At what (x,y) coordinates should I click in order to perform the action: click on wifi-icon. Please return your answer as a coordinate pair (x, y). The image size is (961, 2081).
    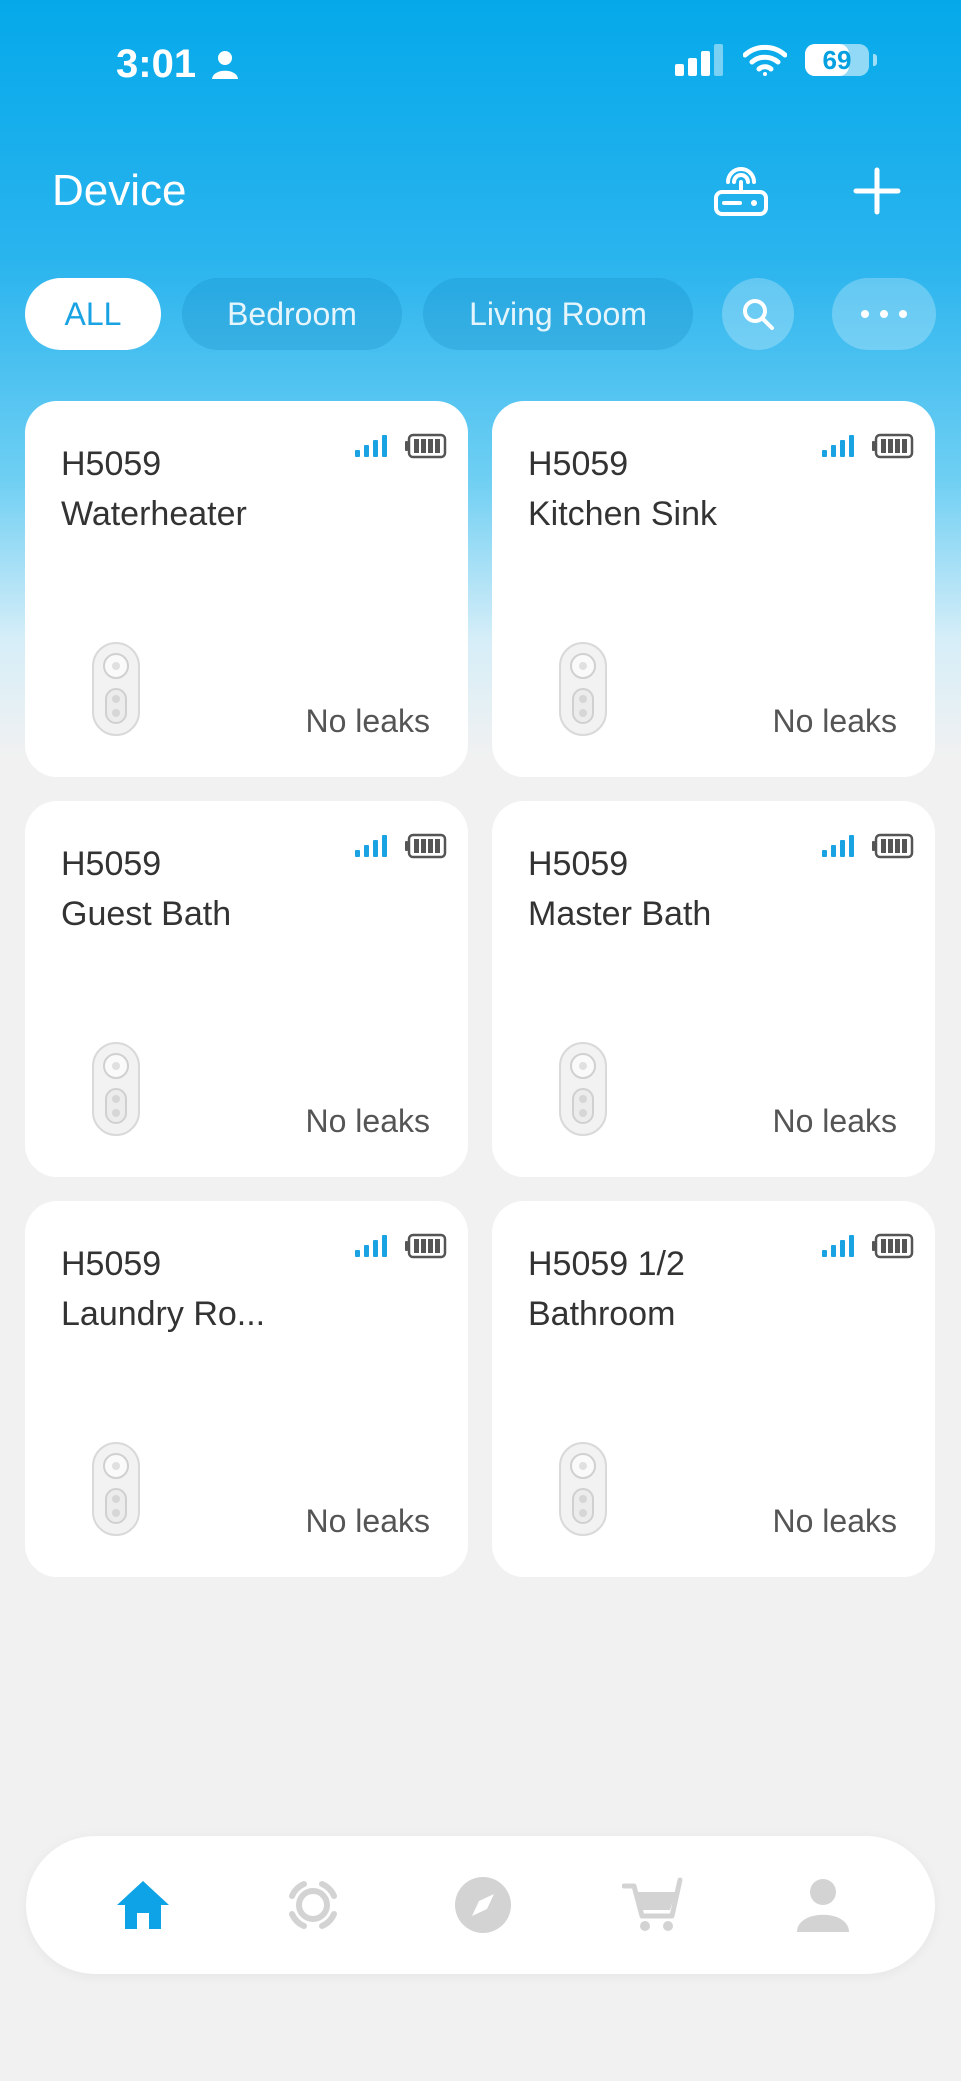
    Looking at the image, I should click on (765, 60).